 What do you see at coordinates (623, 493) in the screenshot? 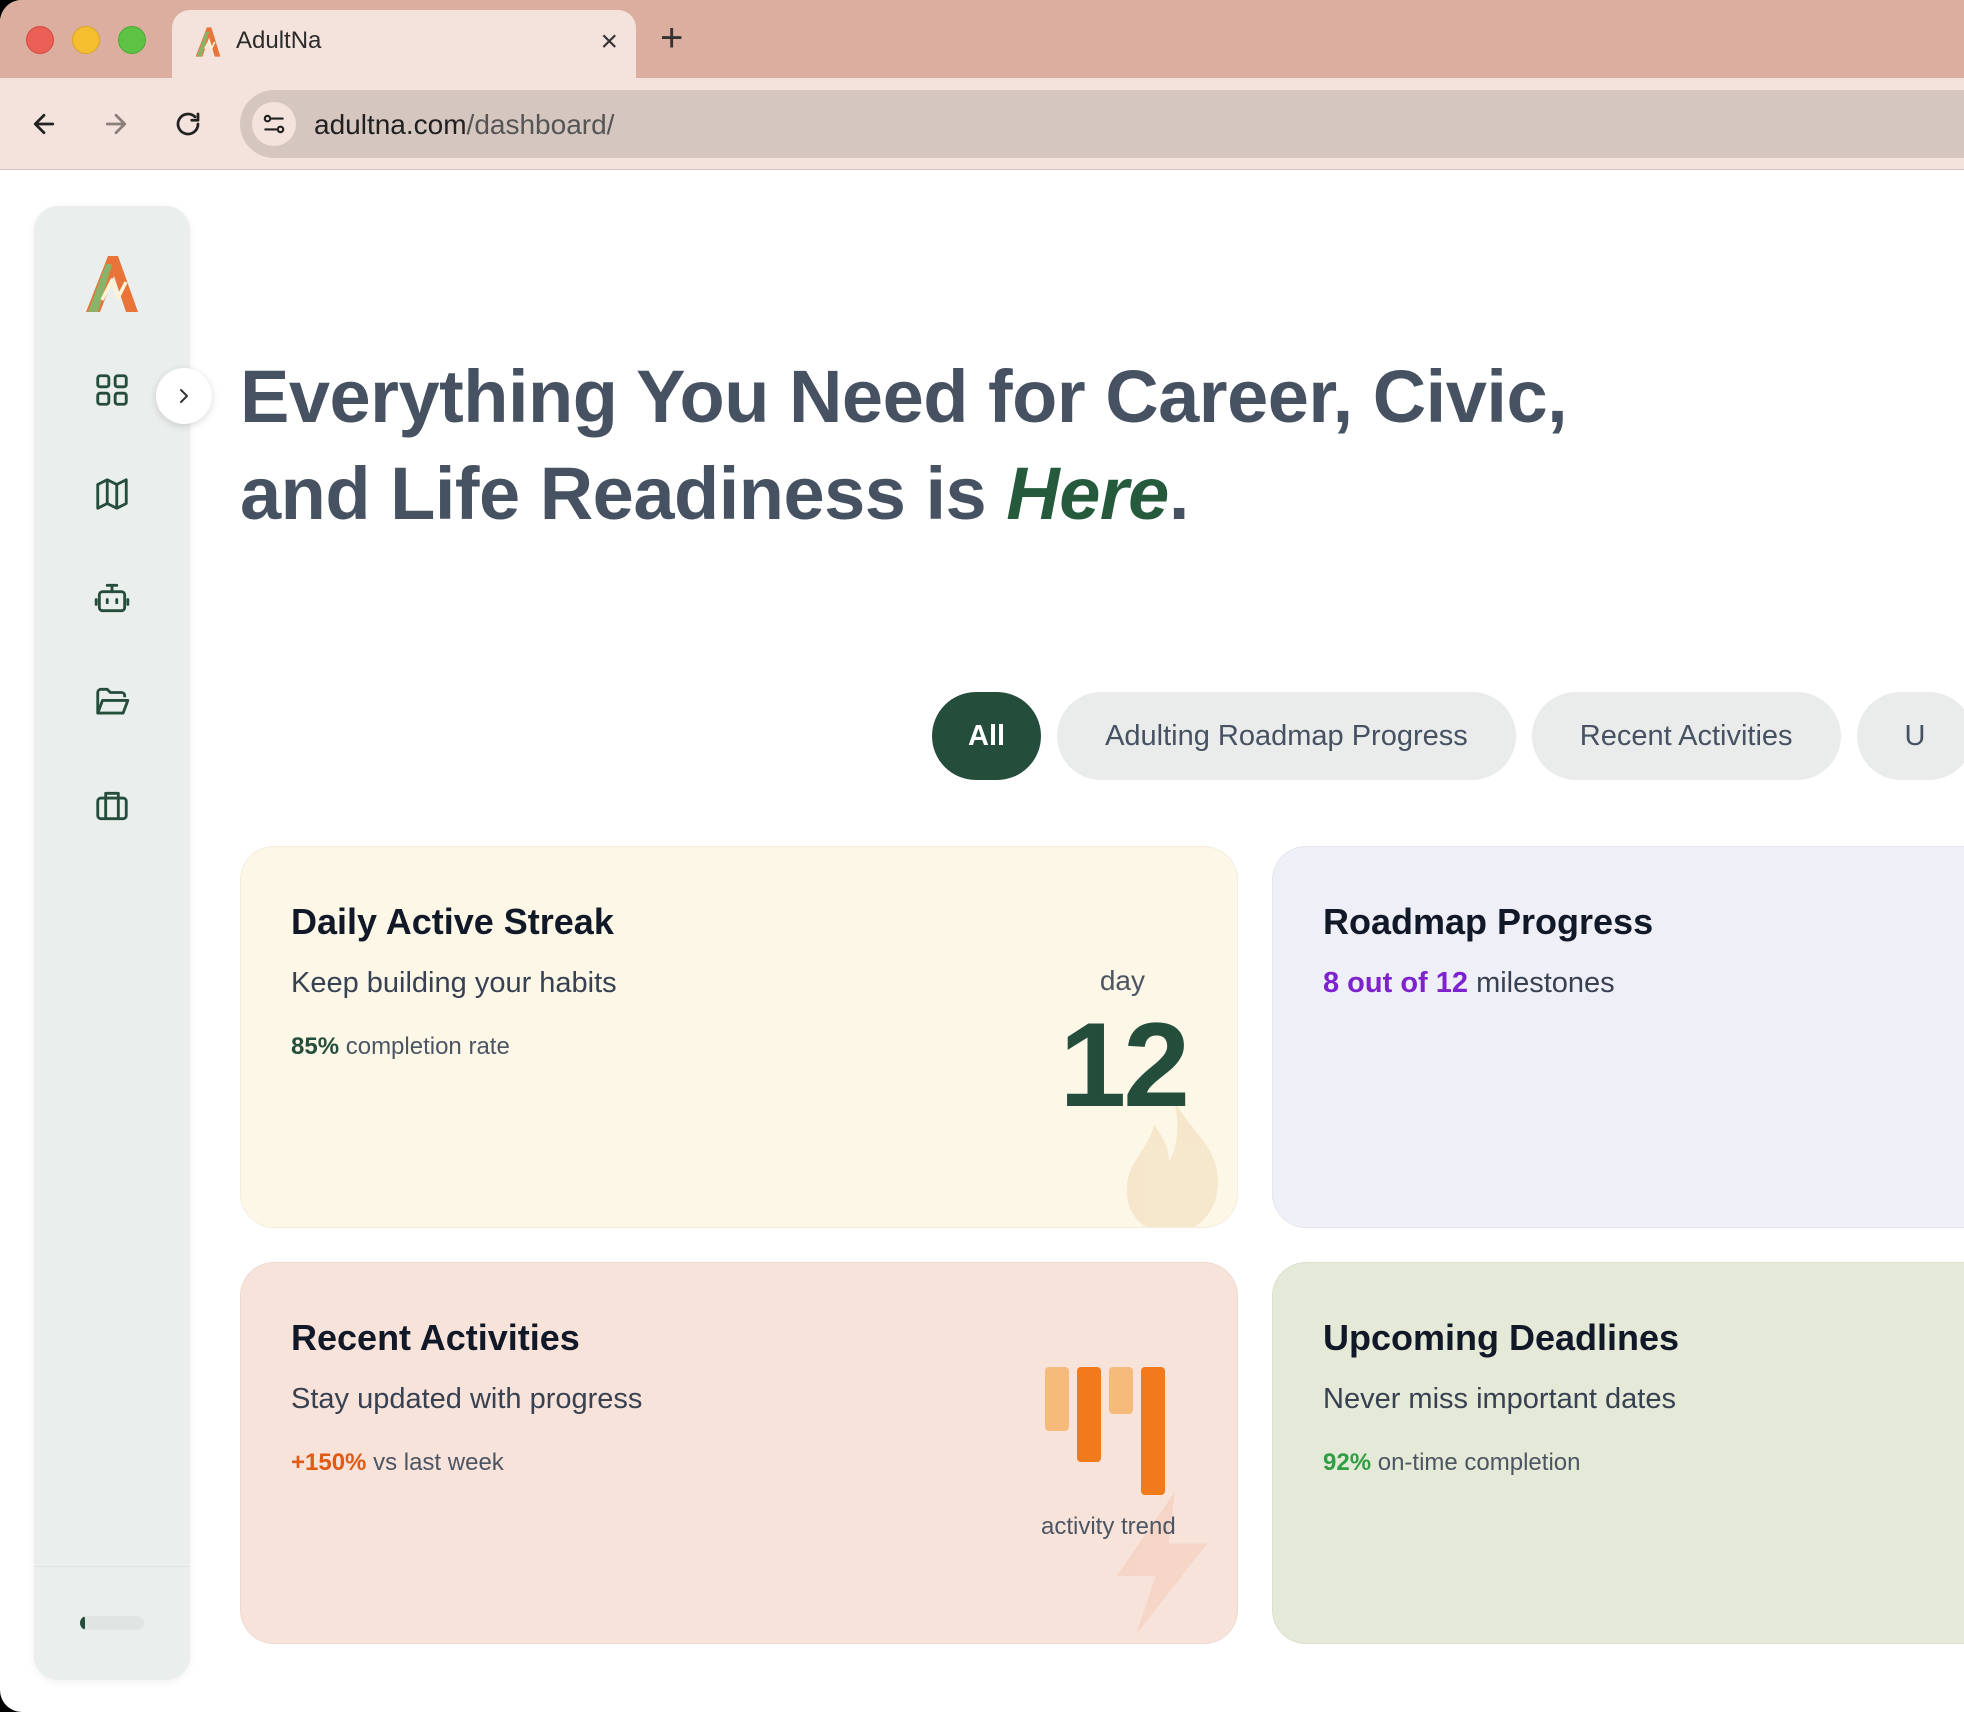
I see `page-title-line2-prefix: and Life Readiness is` at bounding box center [623, 493].